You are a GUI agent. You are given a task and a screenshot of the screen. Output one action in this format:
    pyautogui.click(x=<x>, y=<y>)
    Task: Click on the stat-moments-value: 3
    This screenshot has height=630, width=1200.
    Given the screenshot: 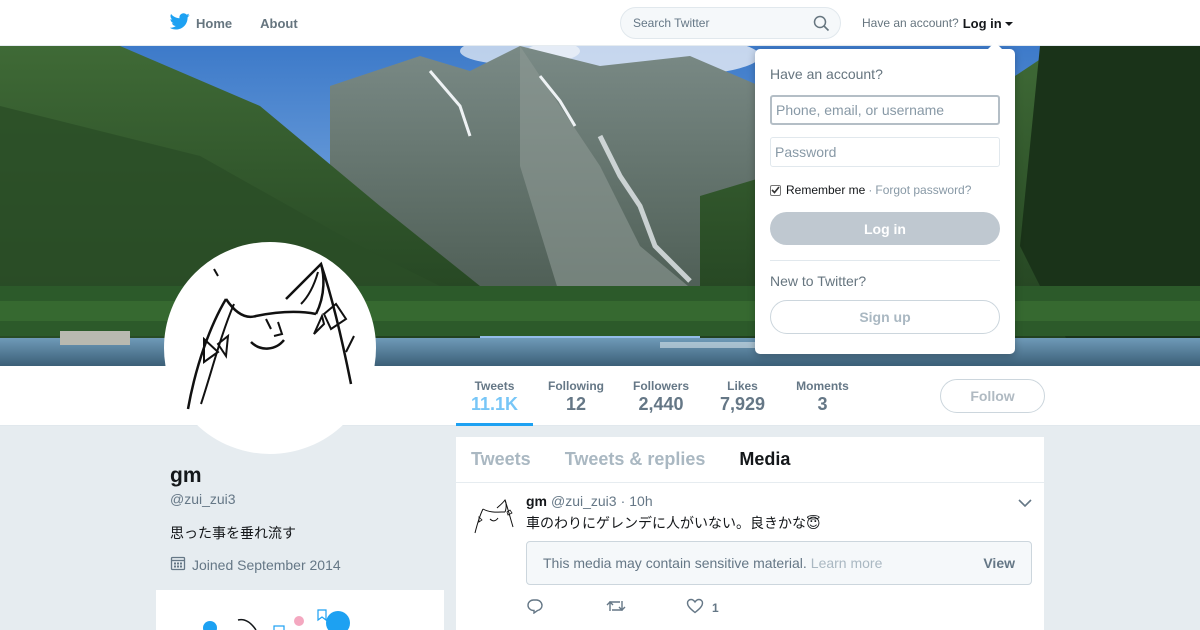 What is the action you would take?
    pyautogui.click(x=822, y=404)
    